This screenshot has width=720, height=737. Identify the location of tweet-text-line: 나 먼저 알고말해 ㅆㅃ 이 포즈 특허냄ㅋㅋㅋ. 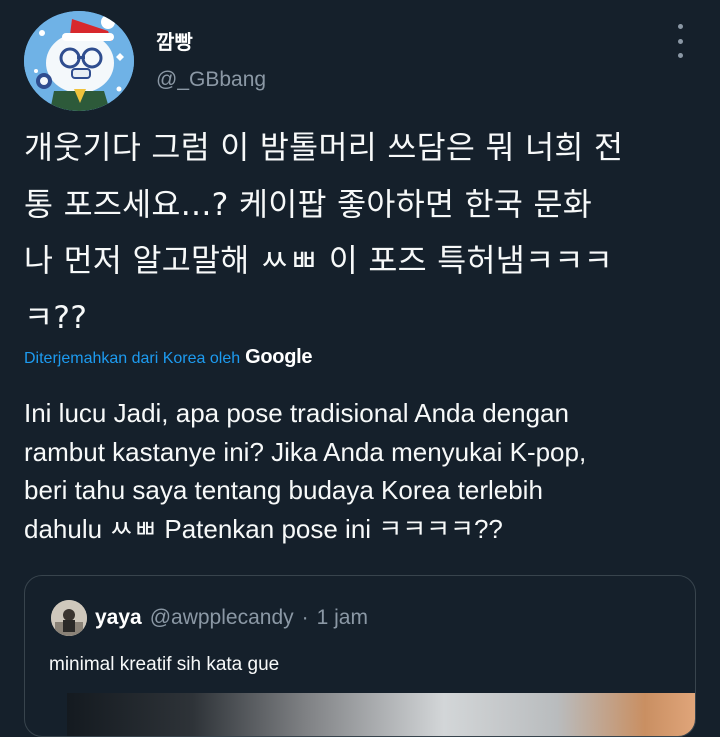
(318, 261).